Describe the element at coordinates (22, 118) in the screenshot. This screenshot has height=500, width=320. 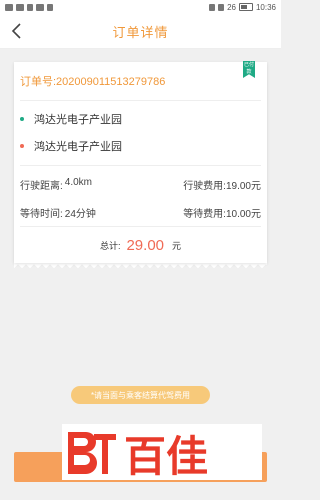
I see `start-dot-icon` at that location.